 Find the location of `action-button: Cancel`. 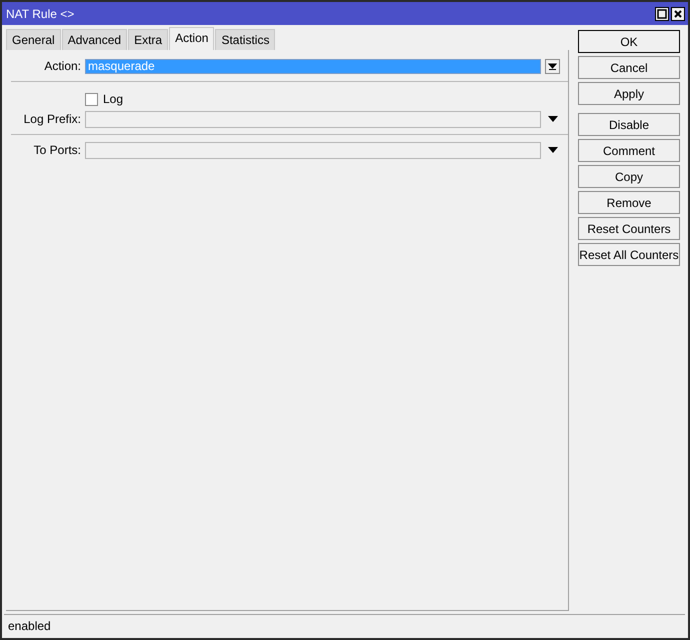

action-button: Cancel is located at coordinates (629, 67).